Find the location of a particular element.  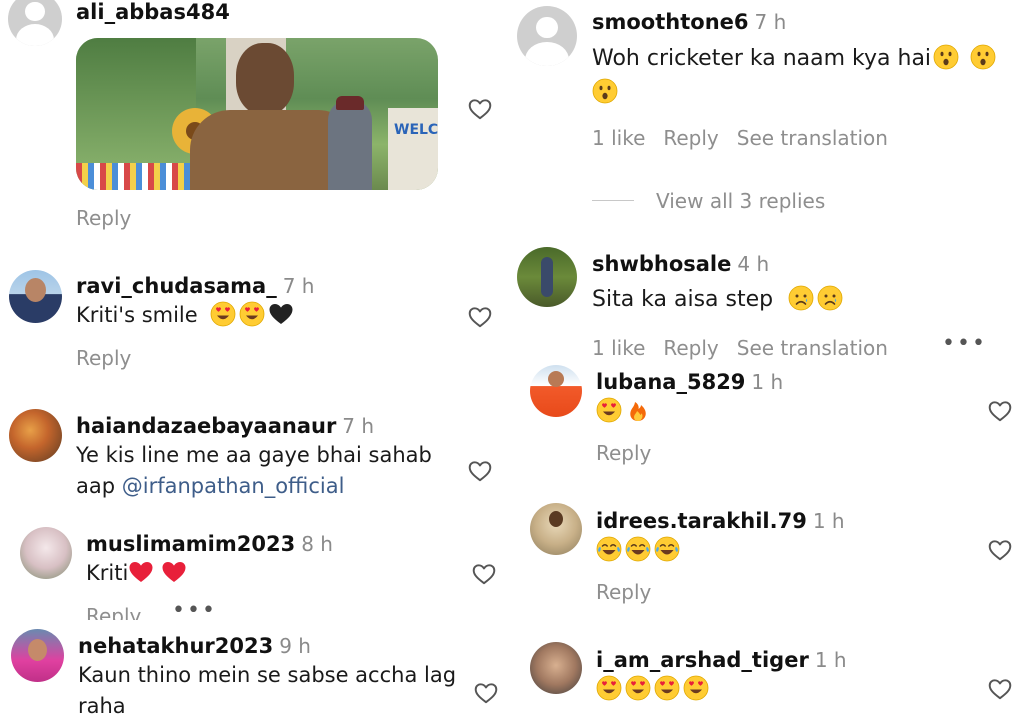

comment-username: nehatakhur2023 9 h is located at coordinates (194, 646).